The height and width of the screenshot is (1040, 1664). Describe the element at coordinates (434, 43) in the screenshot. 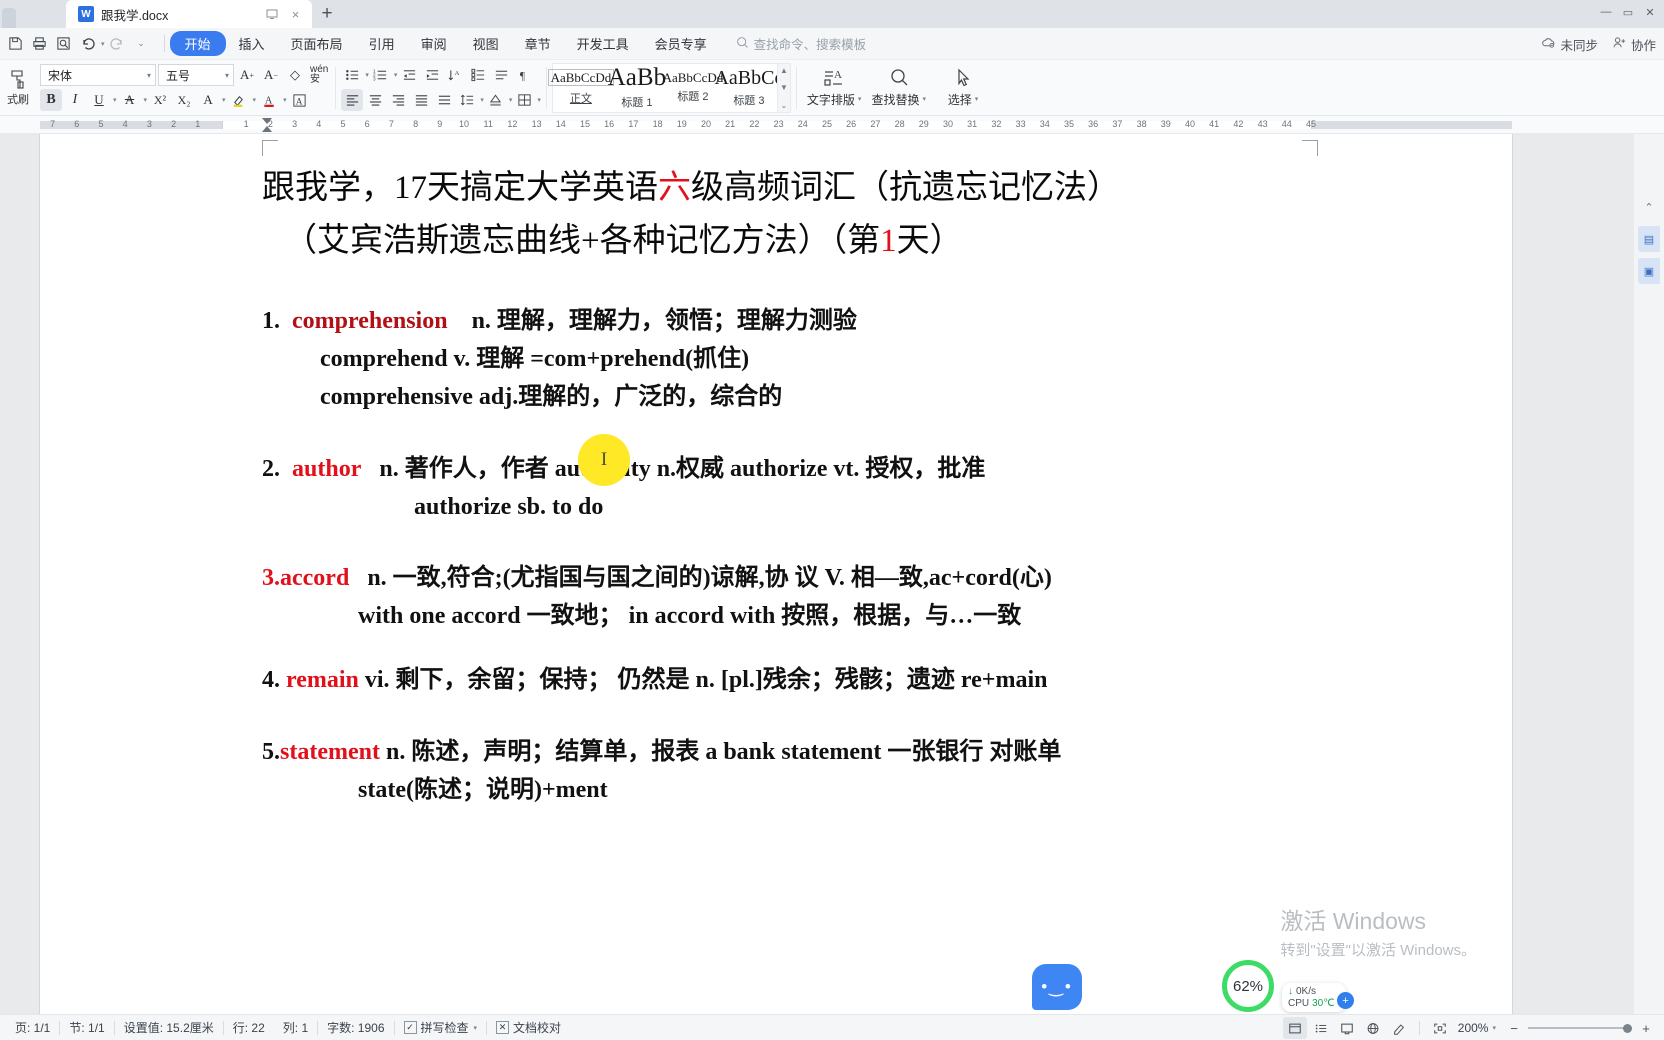

I see `tab-review: 审阅` at that location.